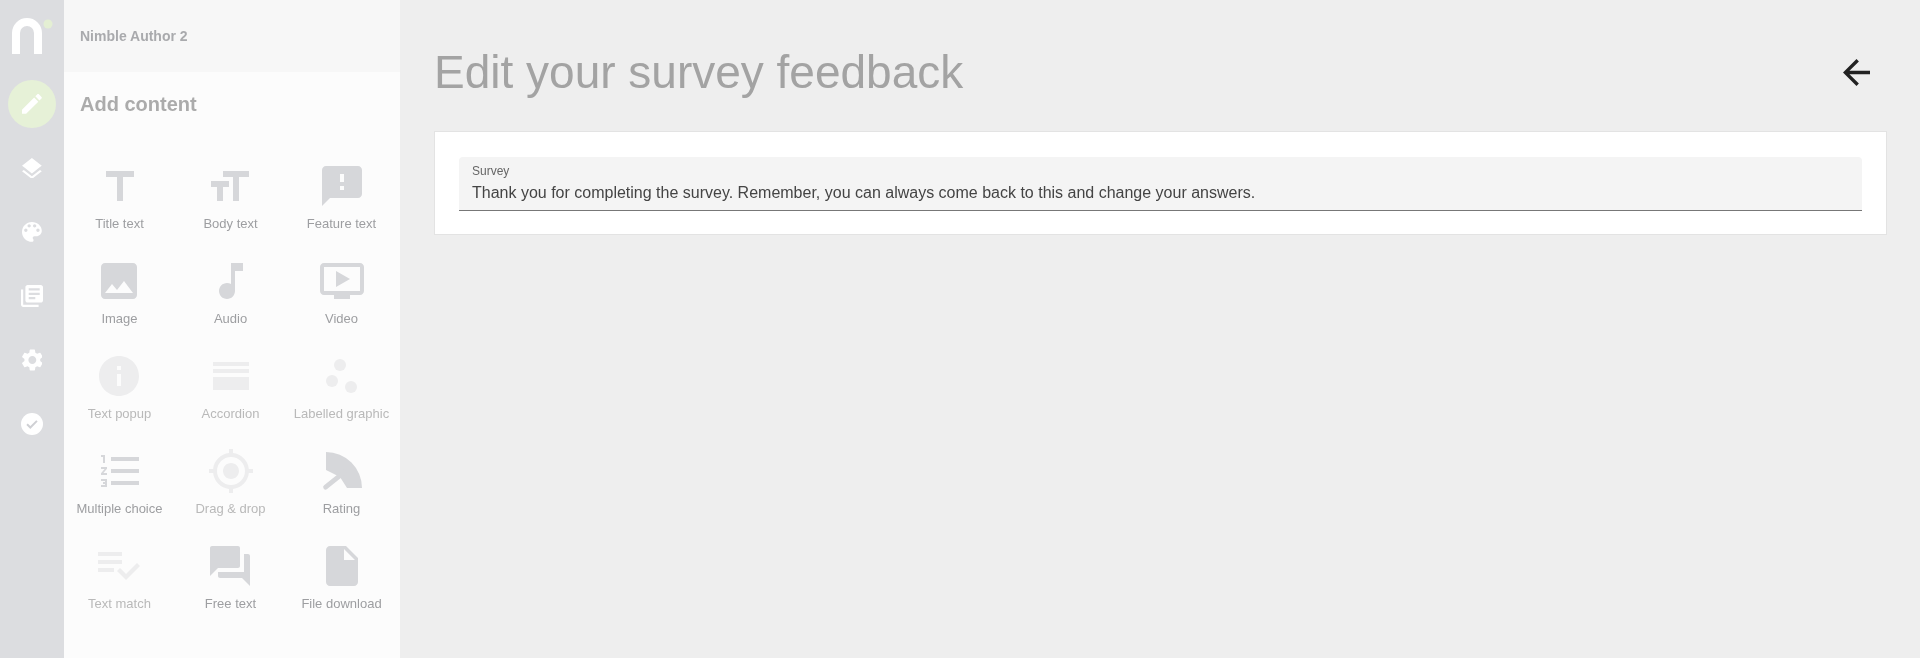  I want to click on pencil-icon, so click(32, 104).